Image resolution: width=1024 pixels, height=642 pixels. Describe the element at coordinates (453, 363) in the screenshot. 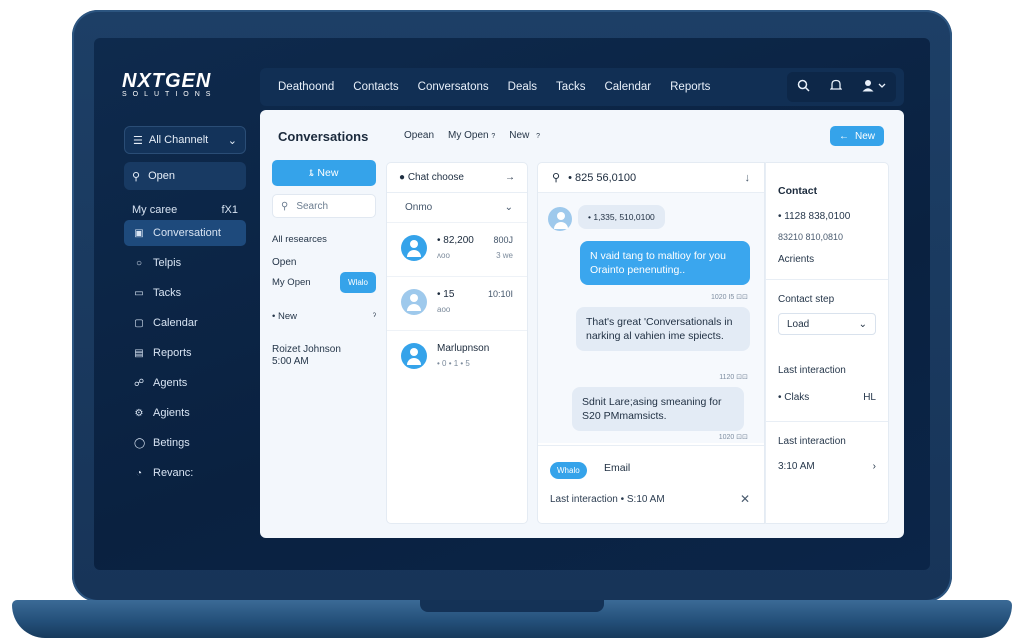

I see `conversation-subtext: • 0 • 1 • 5` at that location.